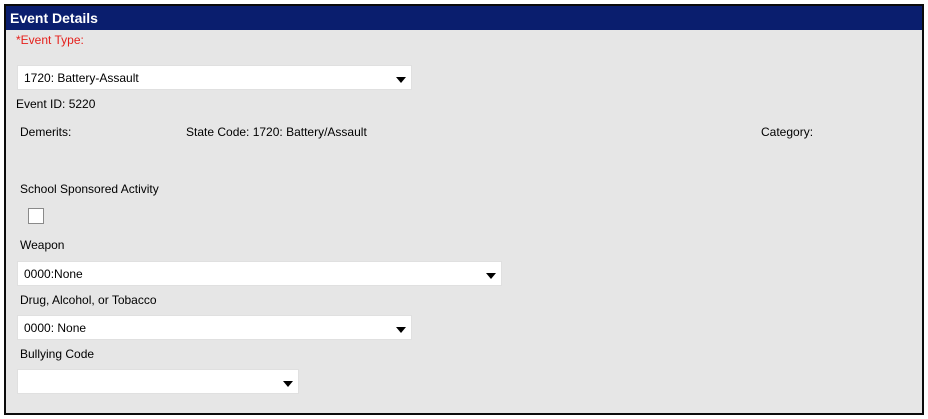 This screenshot has height=419, width=928. I want to click on weapon-select: 0000:None, so click(259, 273).